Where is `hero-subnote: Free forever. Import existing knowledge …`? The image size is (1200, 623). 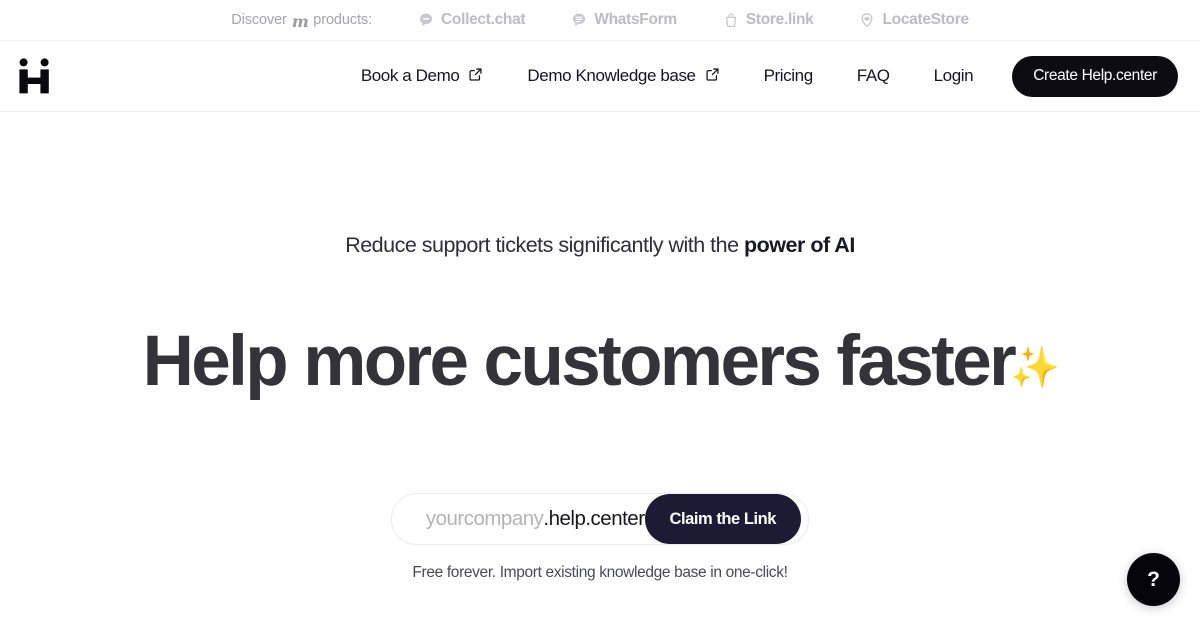 hero-subnote: Free forever. Import existing knowledge … is located at coordinates (600, 573).